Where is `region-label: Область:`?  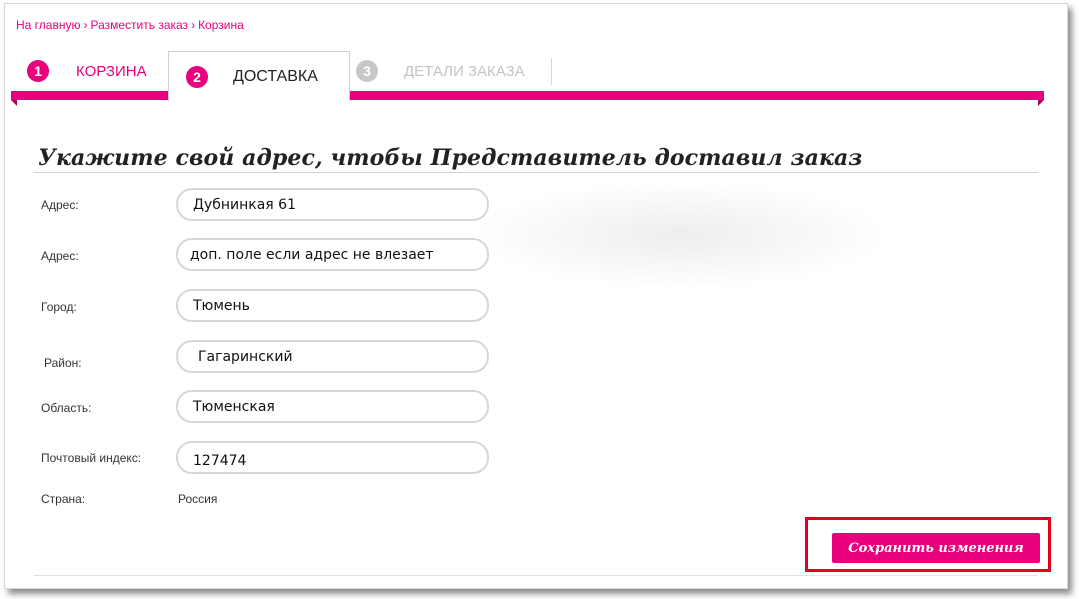 region-label: Область: is located at coordinates (66, 408).